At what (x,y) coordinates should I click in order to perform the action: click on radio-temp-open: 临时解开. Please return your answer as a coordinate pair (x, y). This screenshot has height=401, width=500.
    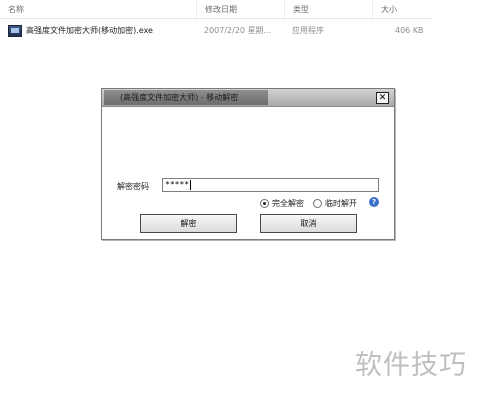
    Looking at the image, I should click on (335, 203).